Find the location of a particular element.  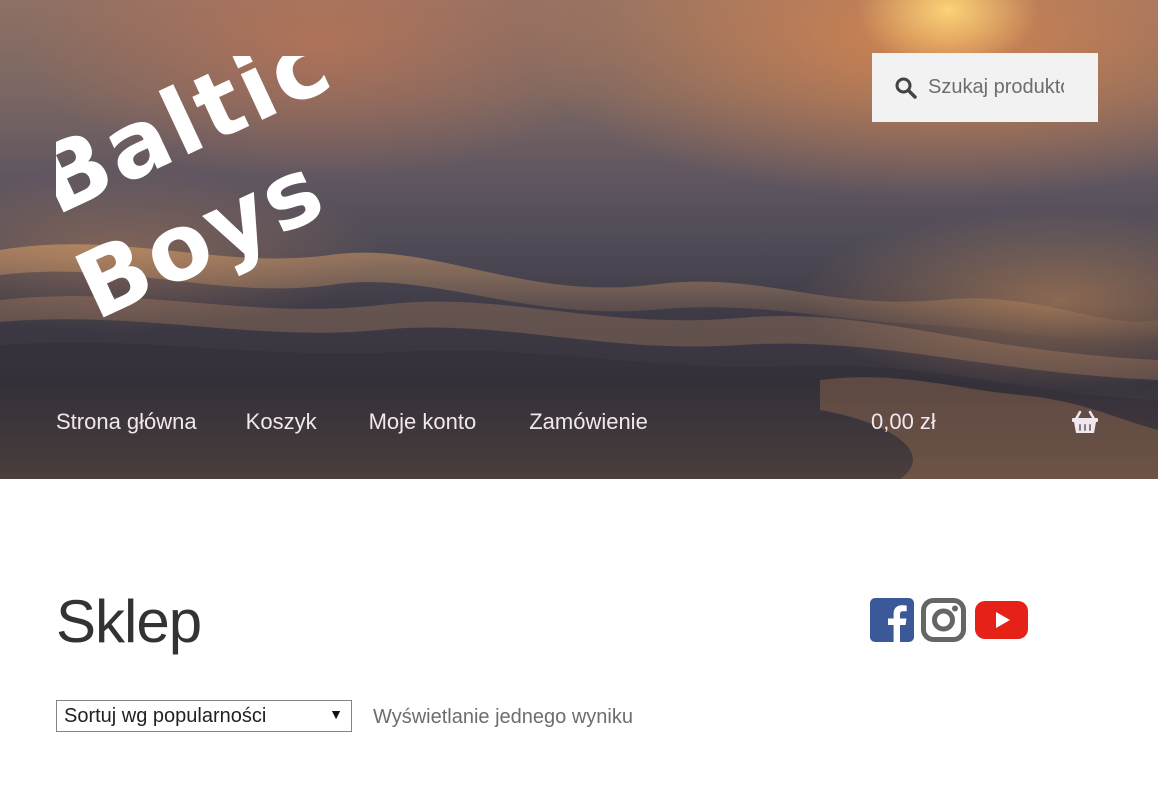

youtube-icon is located at coordinates (1001, 620).